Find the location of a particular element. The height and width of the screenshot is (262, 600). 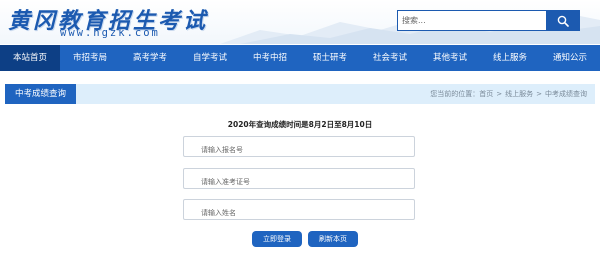

search-icon is located at coordinates (563, 21).